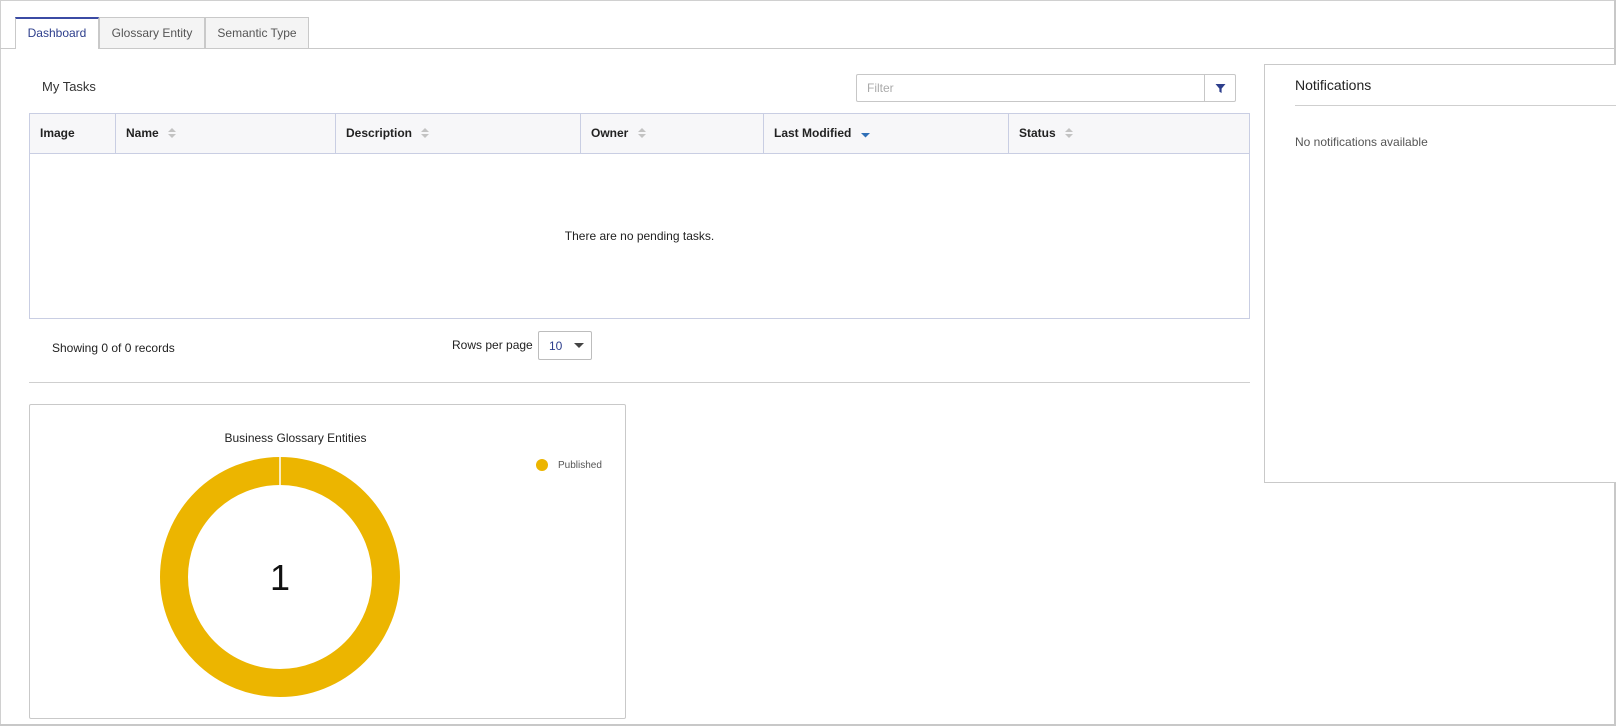  Describe the element at coordinates (57, 133) in the screenshot. I see `column-label: Image` at that location.